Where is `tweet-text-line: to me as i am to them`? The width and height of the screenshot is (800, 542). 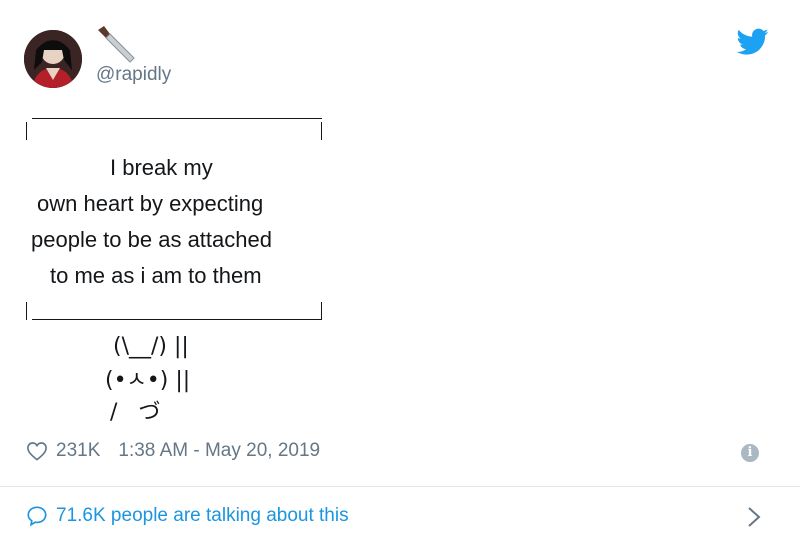 tweet-text-line: to me as i am to them is located at coordinates (156, 275).